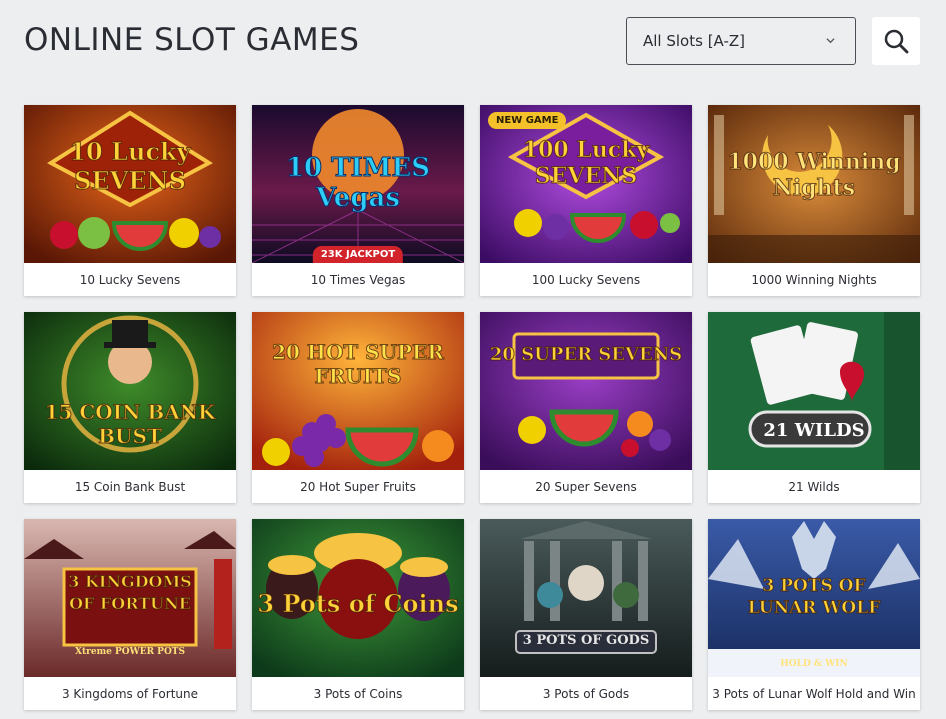 This screenshot has height=719, width=946. I want to click on game-sublogo-text: Xtreme POWER POTS, so click(130, 652).